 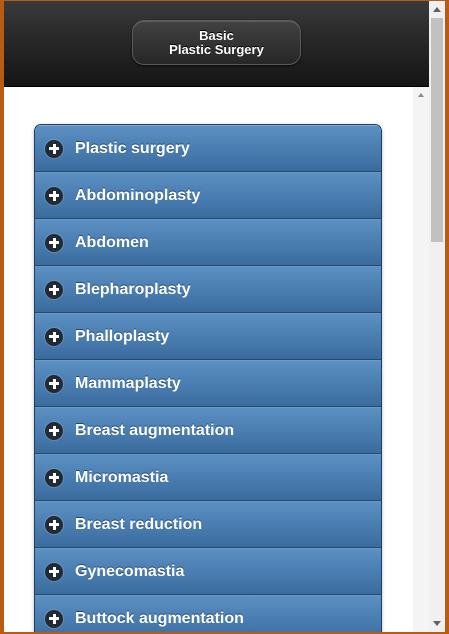 I want to click on list-item-label: Abdominoplasty, so click(x=138, y=195).